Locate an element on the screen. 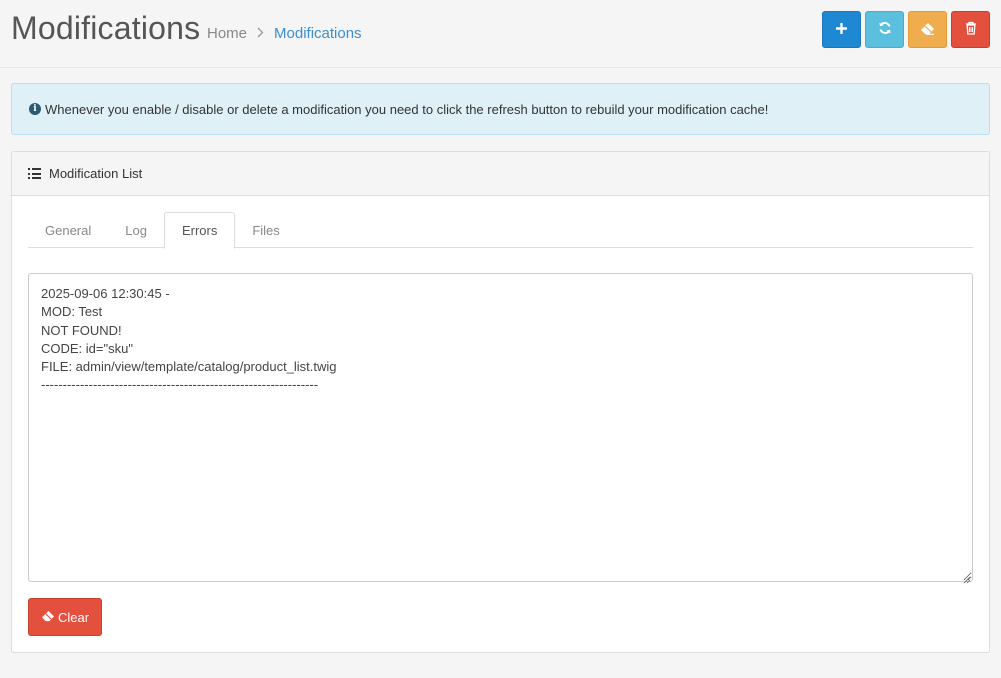 This screenshot has height=678, width=1001. breadcrumb-modifications-link: Modifications is located at coordinates (318, 33).